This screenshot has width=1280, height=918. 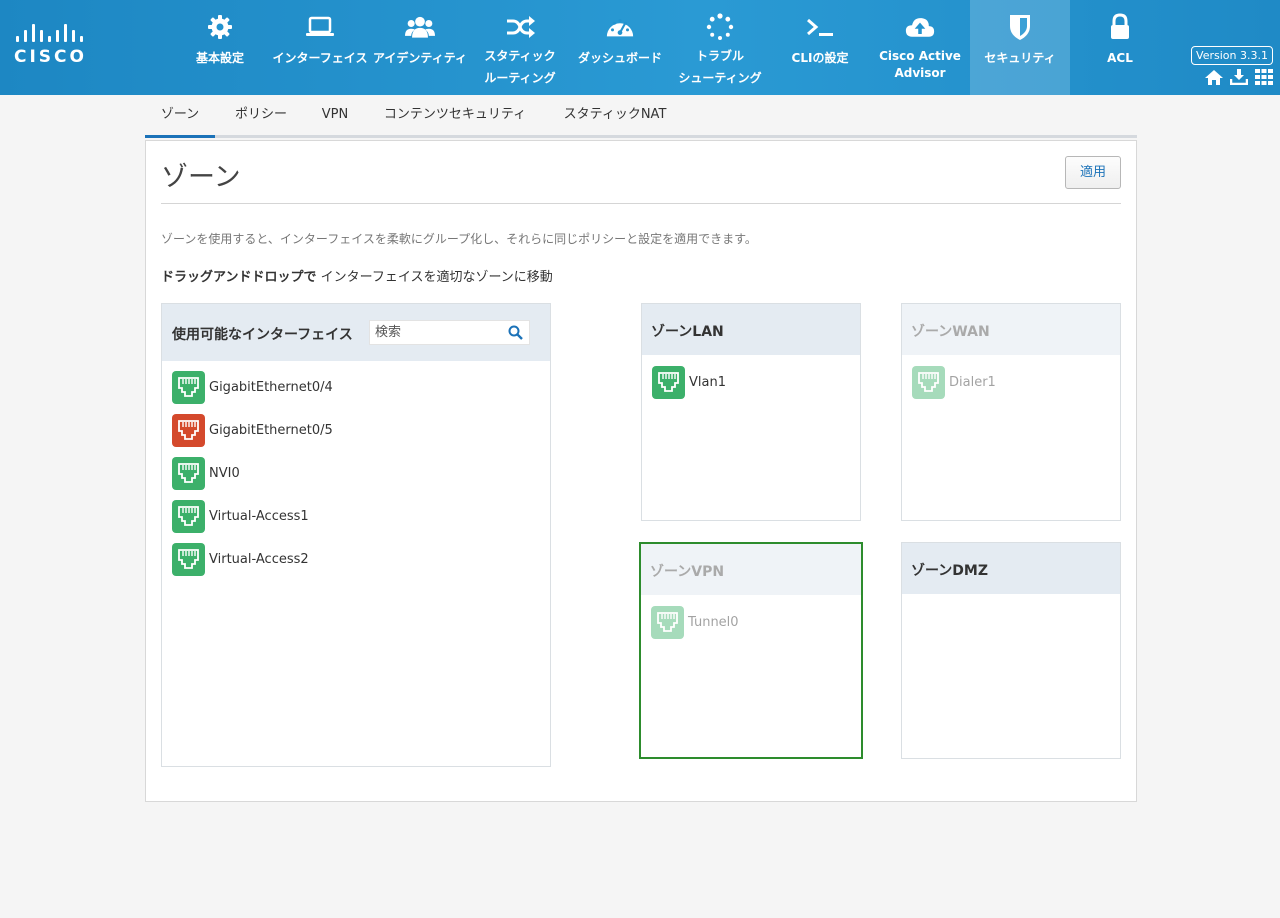 What do you see at coordinates (259, 516) in the screenshot?
I see `interface-name: Virtual-Access1` at bounding box center [259, 516].